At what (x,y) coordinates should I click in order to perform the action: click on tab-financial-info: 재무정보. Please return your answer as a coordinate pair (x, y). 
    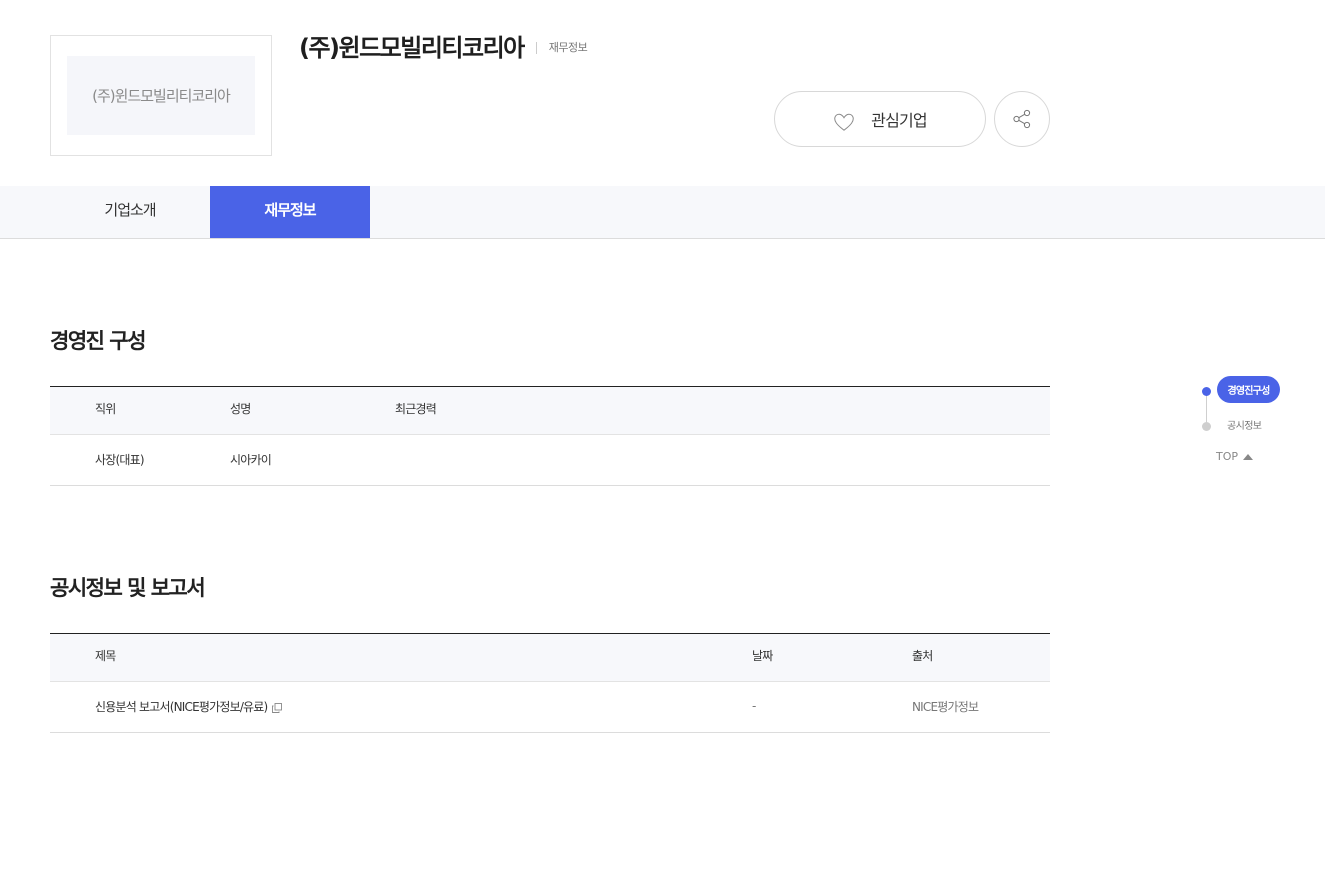
    Looking at the image, I should click on (290, 212).